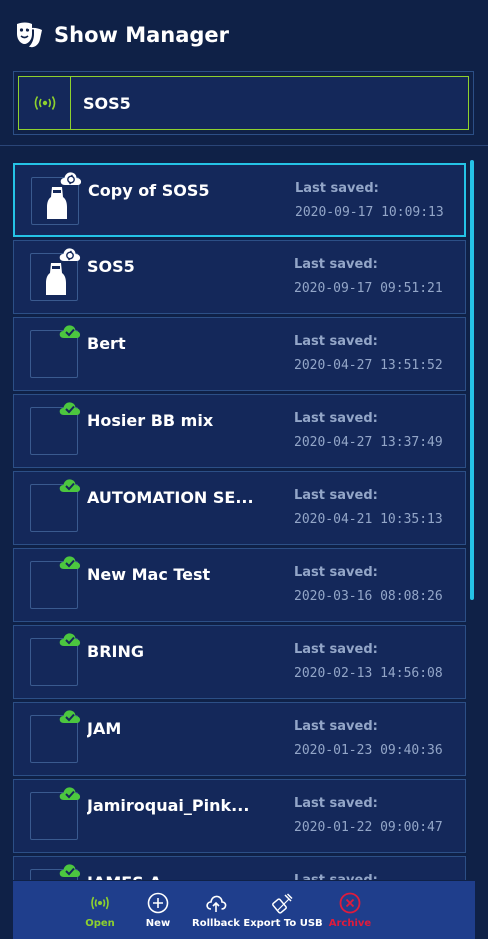 This screenshot has width=488, height=939. What do you see at coordinates (111, 266) in the screenshot?
I see `show-name: SOS5` at bounding box center [111, 266].